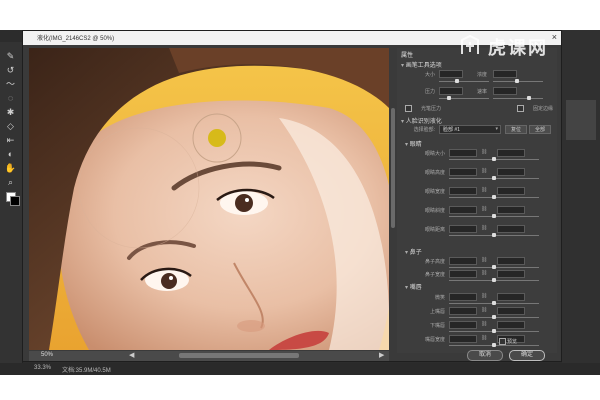 This screenshot has width=600, height=400. What do you see at coordinates (10, 154) in the screenshot?
I see `freeze-mask-tool-icon: ◐` at bounding box center [10, 154].